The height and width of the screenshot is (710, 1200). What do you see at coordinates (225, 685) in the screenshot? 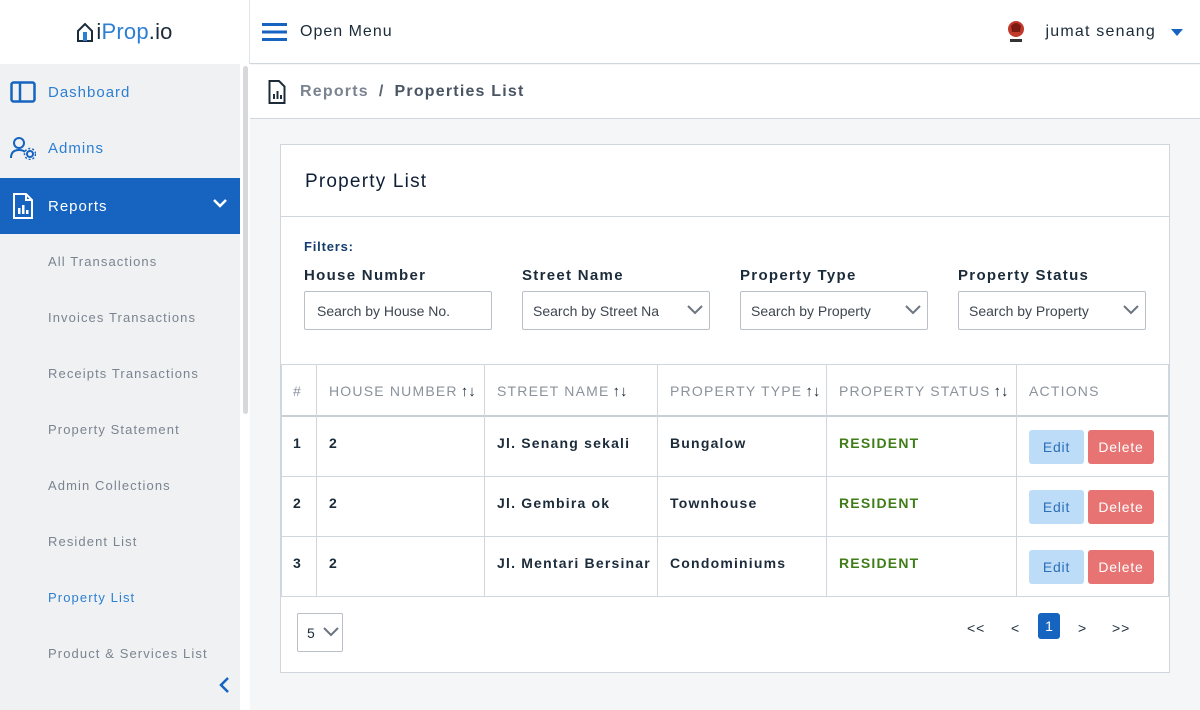
I see `collapse-sidebar-chevron-left-icon` at bounding box center [225, 685].